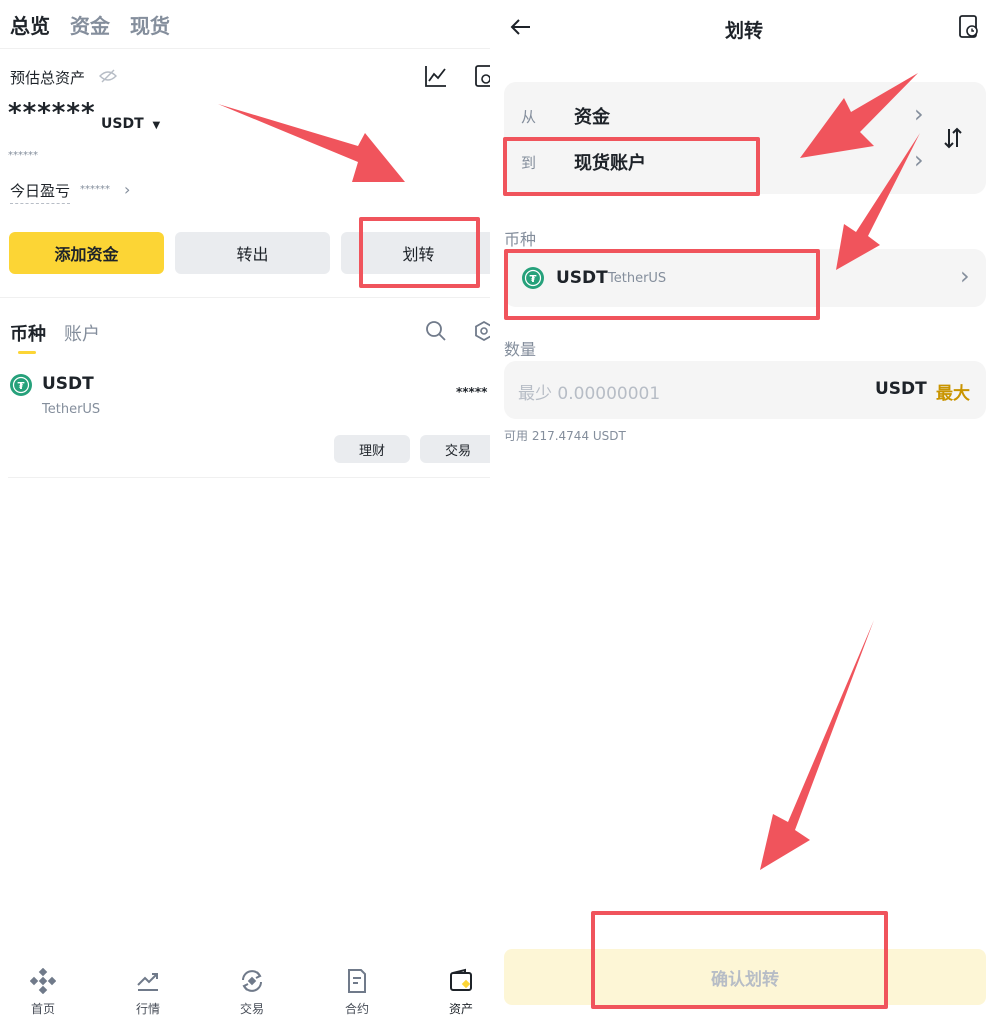  Describe the element at coordinates (372, 449) in the screenshot. I see `earn-button: 理财` at that location.